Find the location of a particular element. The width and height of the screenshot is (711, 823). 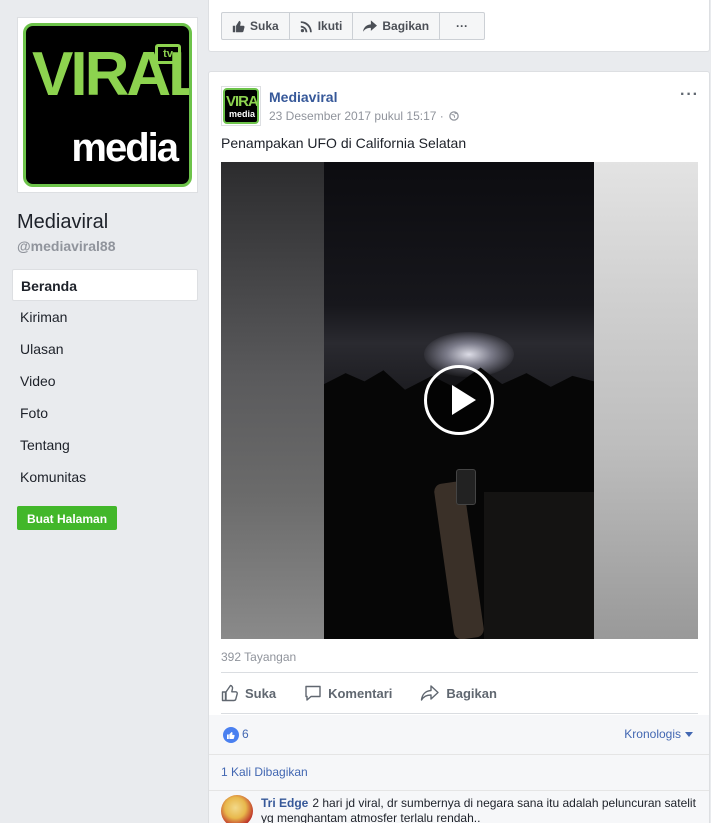

share-button: Bagikan is located at coordinates (458, 693).